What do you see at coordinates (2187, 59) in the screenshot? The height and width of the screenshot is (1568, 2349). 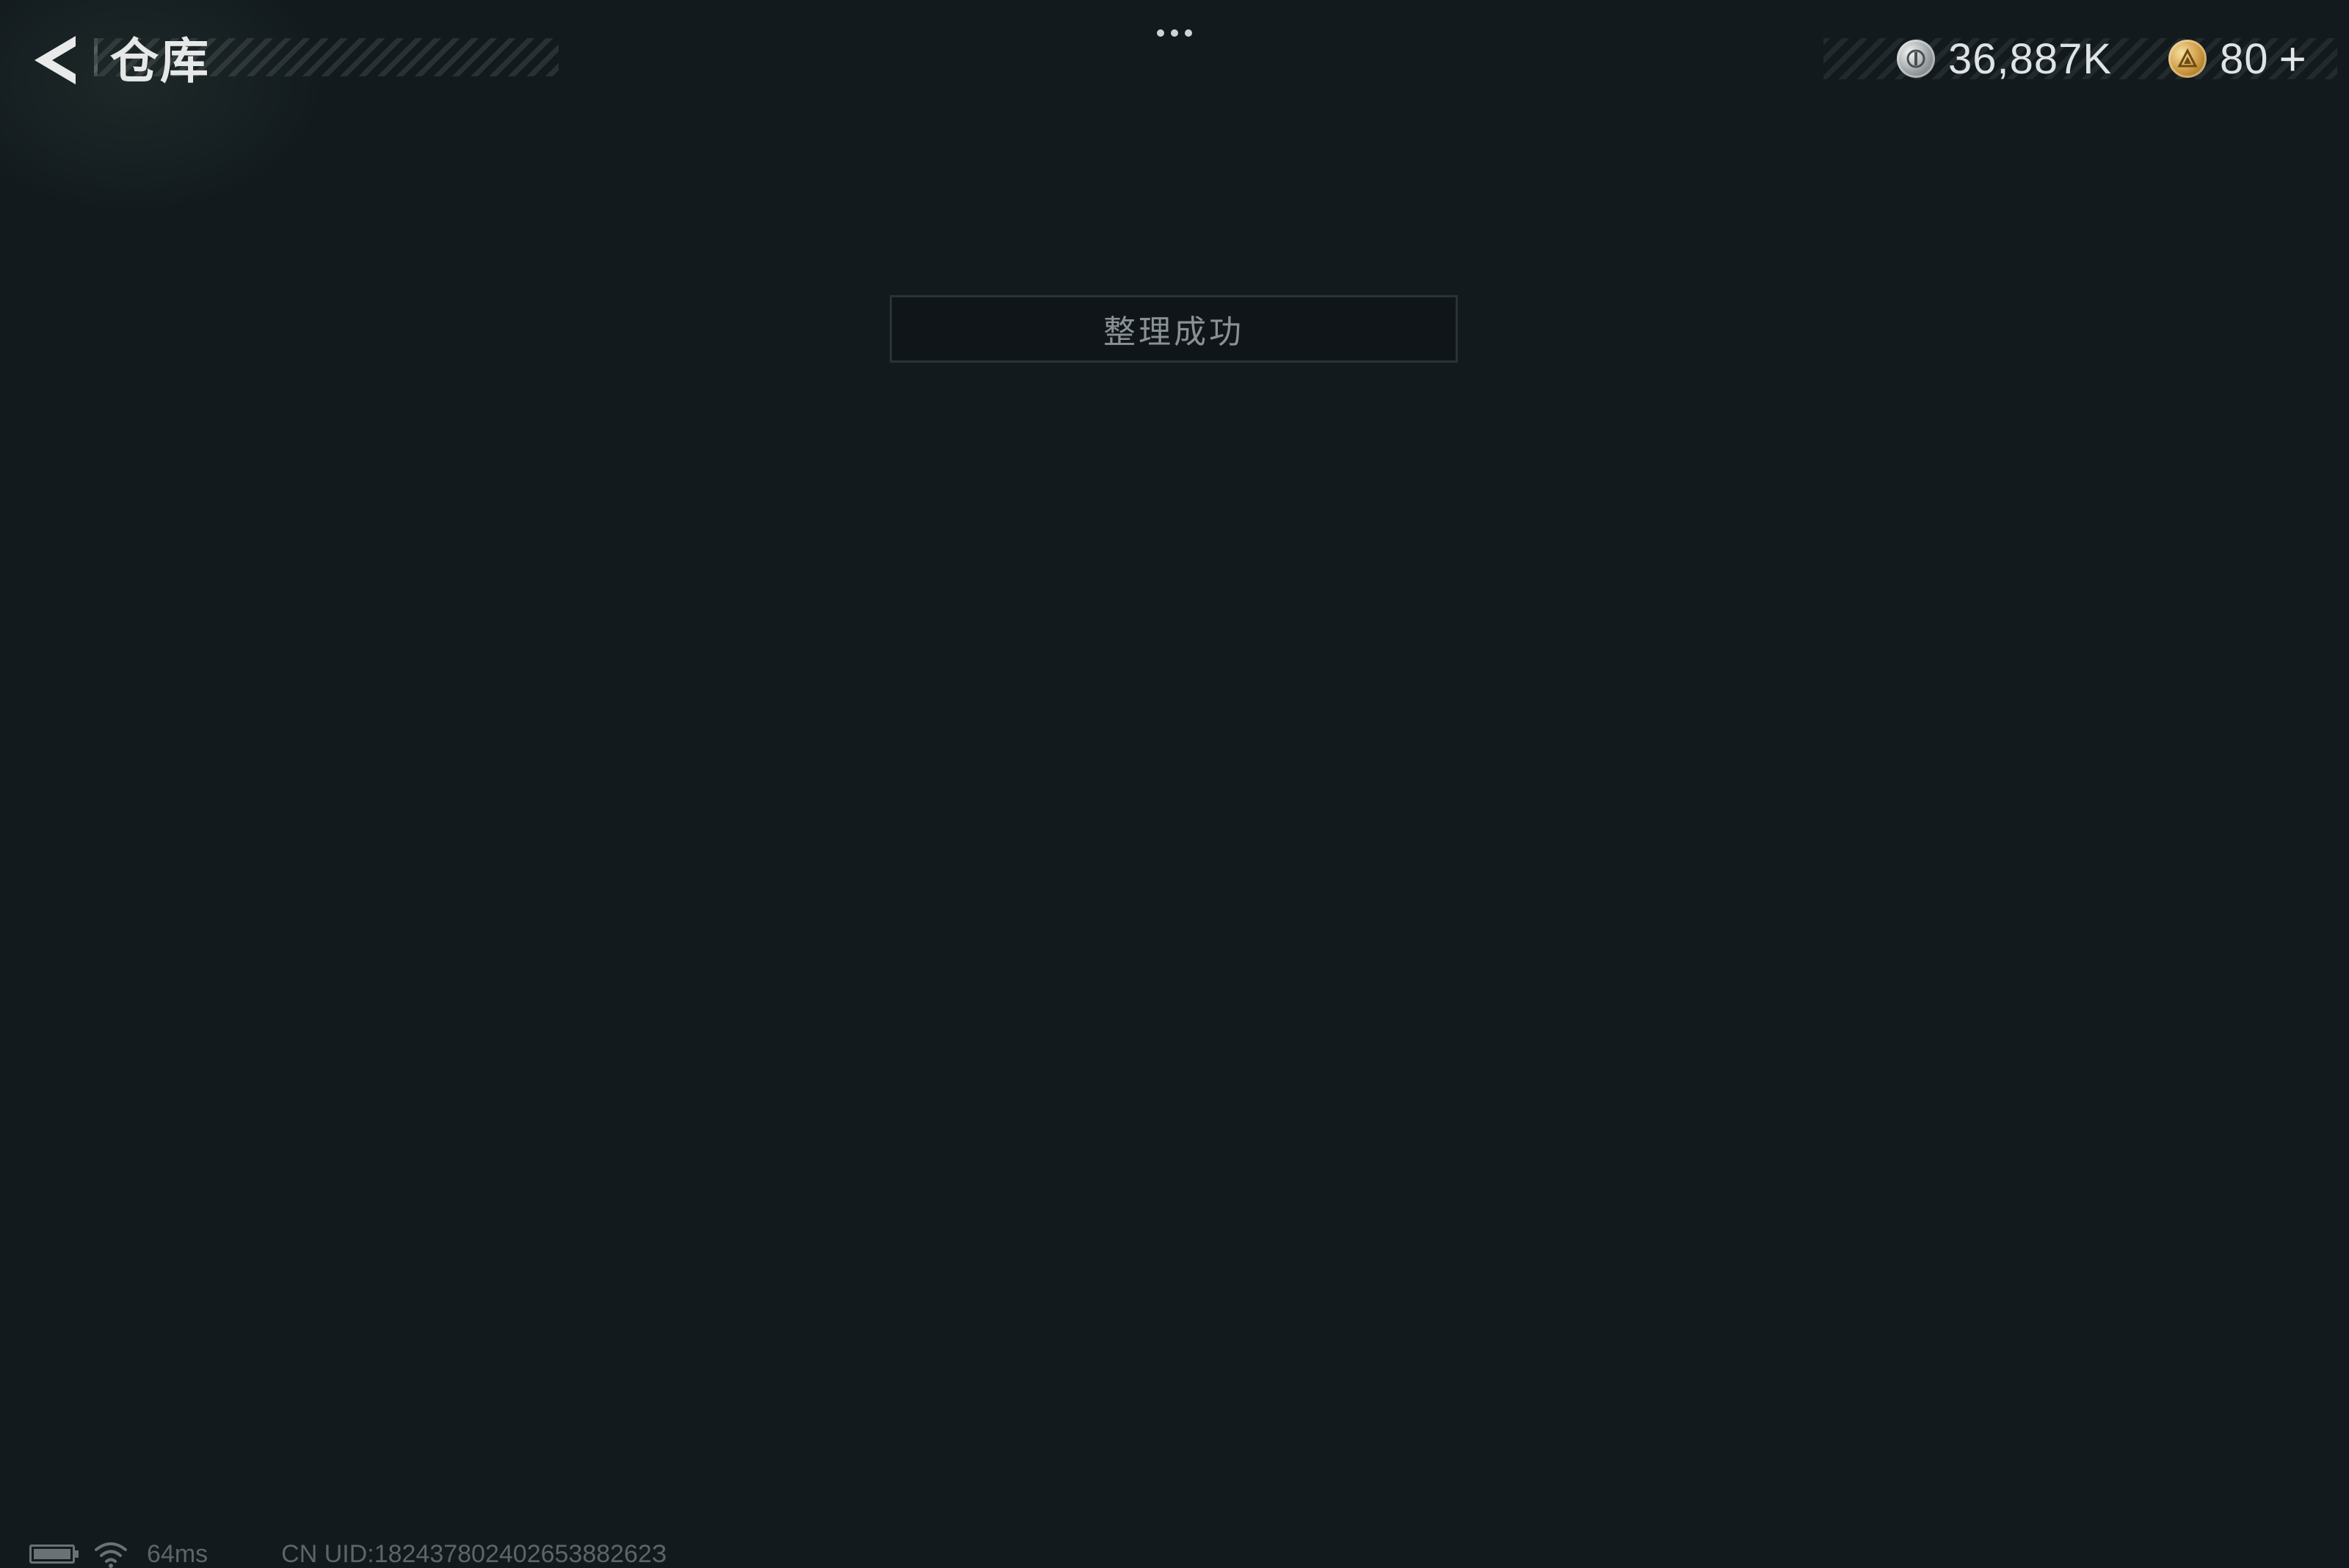 I see `gold-coin-icon` at bounding box center [2187, 59].